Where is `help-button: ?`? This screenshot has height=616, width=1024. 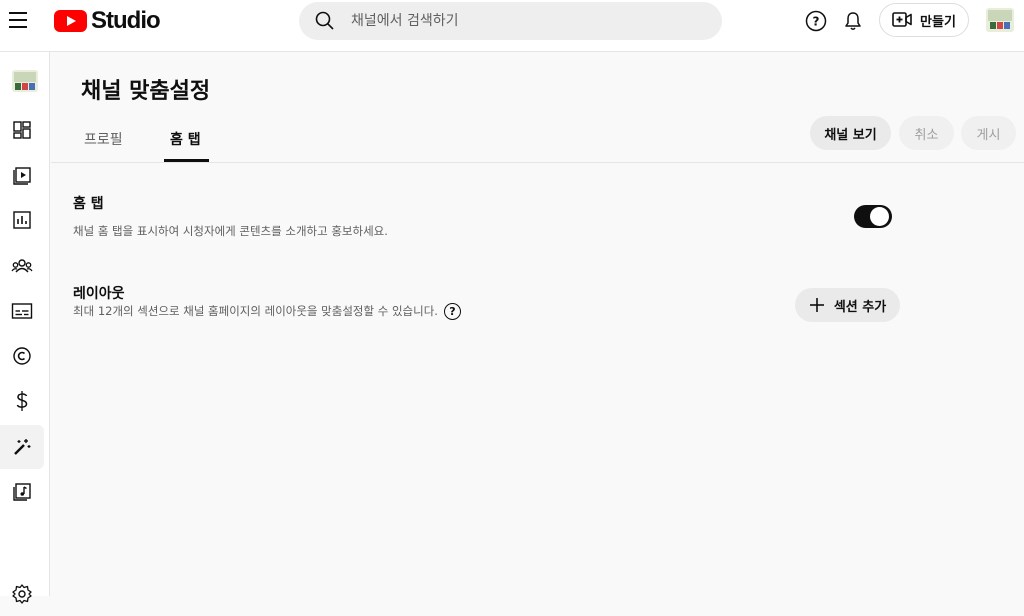
help-button: ? is located at coordinates (816, 21).